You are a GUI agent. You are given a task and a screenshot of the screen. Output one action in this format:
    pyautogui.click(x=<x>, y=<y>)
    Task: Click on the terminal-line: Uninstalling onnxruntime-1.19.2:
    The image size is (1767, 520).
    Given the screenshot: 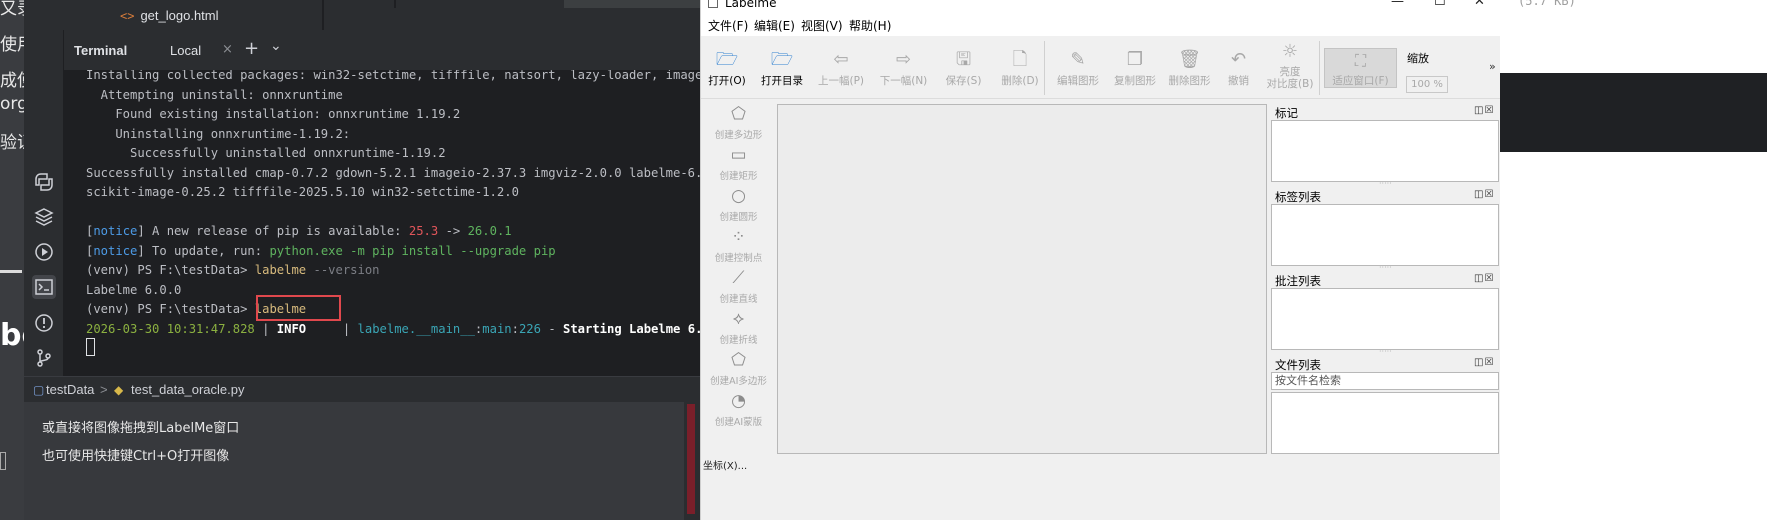 What is the action you would take?
    pyautogui.click(x=218, y=134)
    